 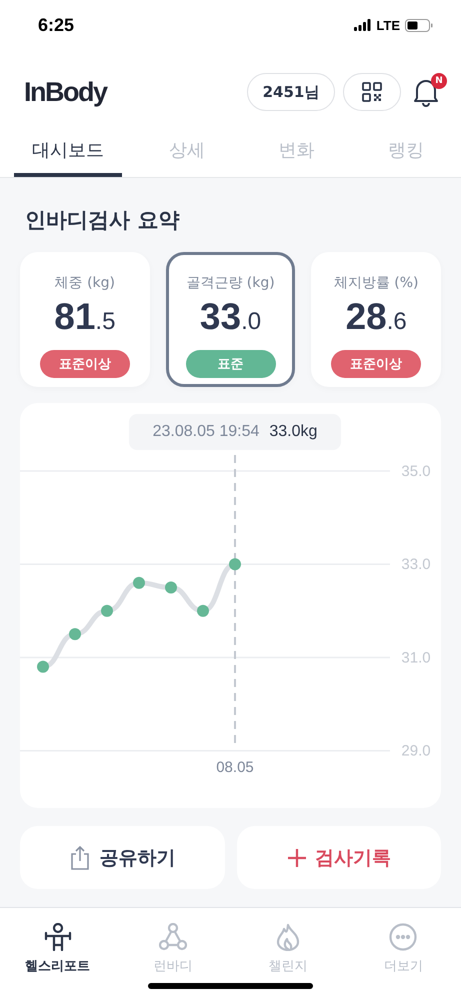 What do you see at coordinates (403, 937) in the screenshot?
I see `more-icon` at bounding box center [403, 937].